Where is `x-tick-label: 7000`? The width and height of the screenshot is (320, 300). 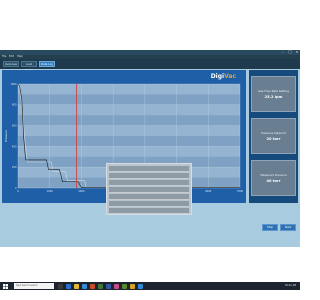
x-tick-label: 7000 is located at coordinates (240, 191).